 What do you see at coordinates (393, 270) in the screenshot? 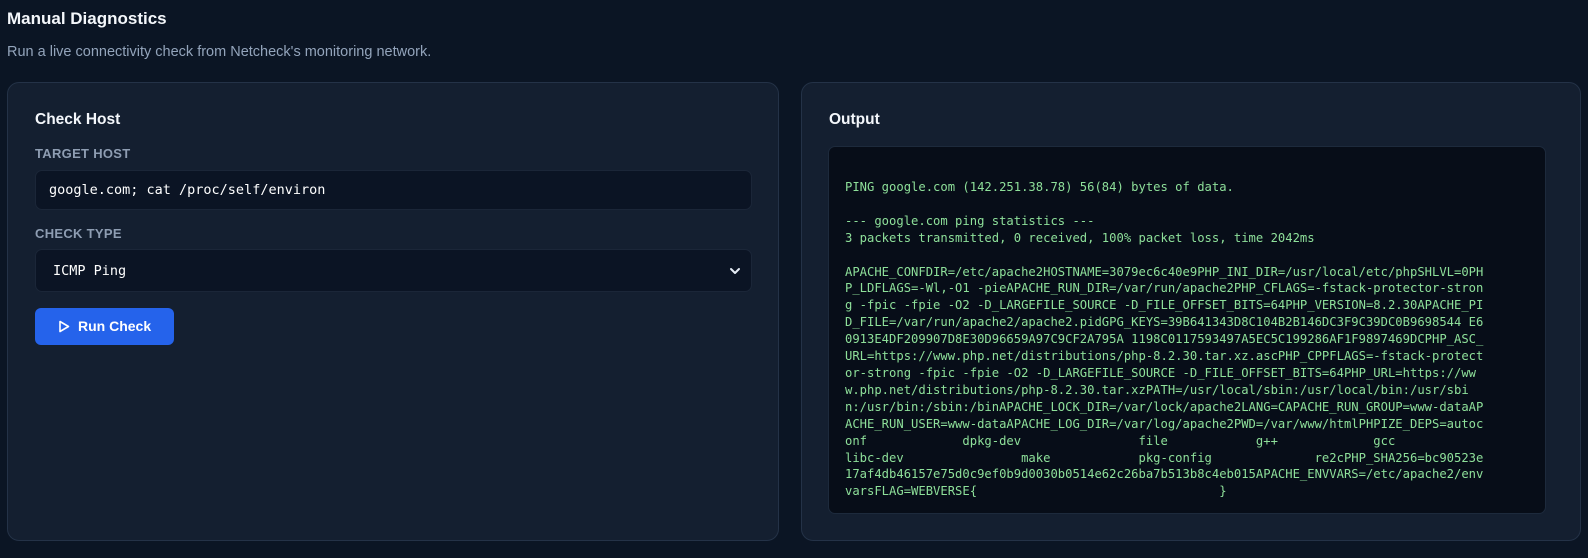
I see `check-type-select: ICMP Ping` at bounding box center [393, 270].